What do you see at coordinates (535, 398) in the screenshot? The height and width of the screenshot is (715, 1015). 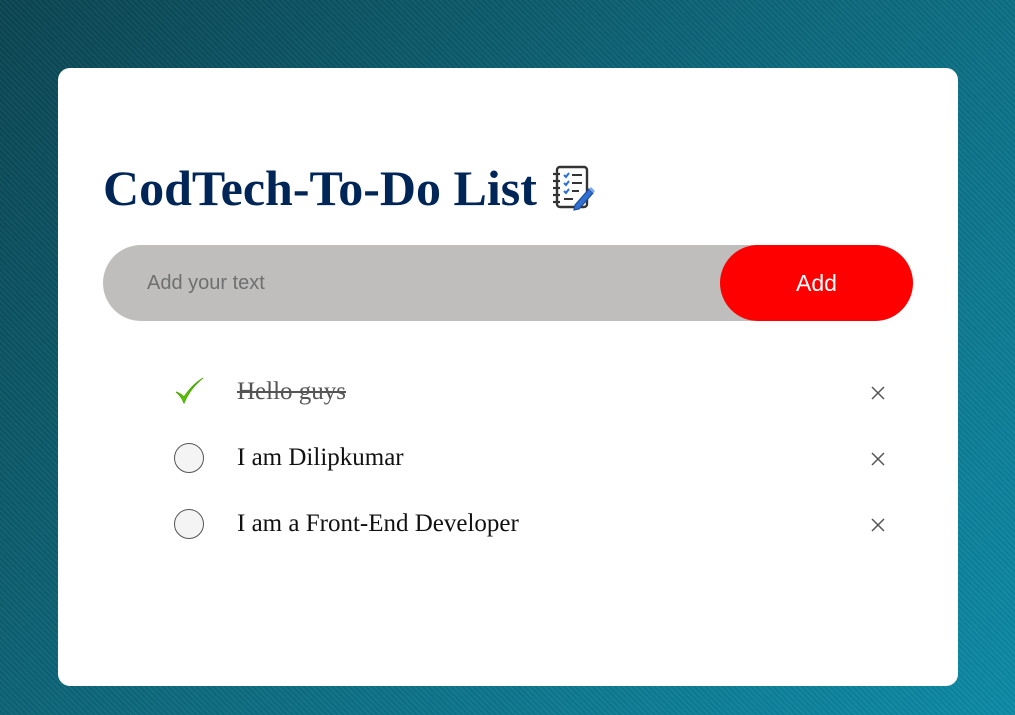 I see `task-item: Hello guys` at bounding box center [535, 398].